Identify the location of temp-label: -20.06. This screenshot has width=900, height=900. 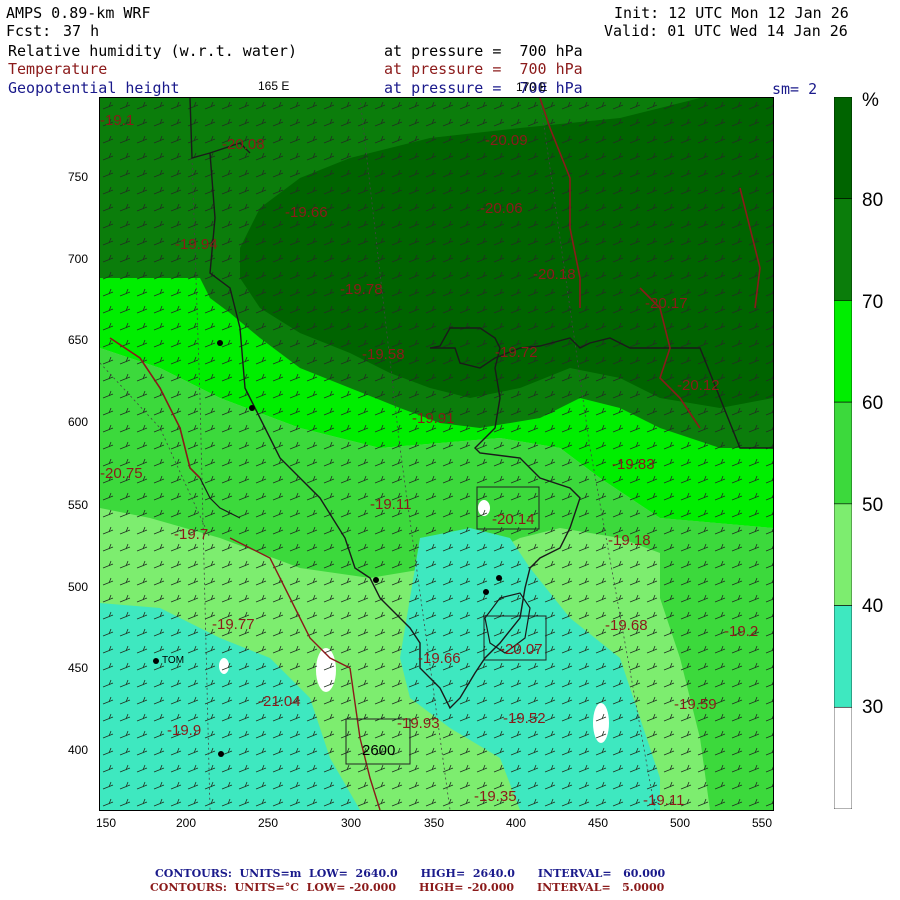
(501, 208).